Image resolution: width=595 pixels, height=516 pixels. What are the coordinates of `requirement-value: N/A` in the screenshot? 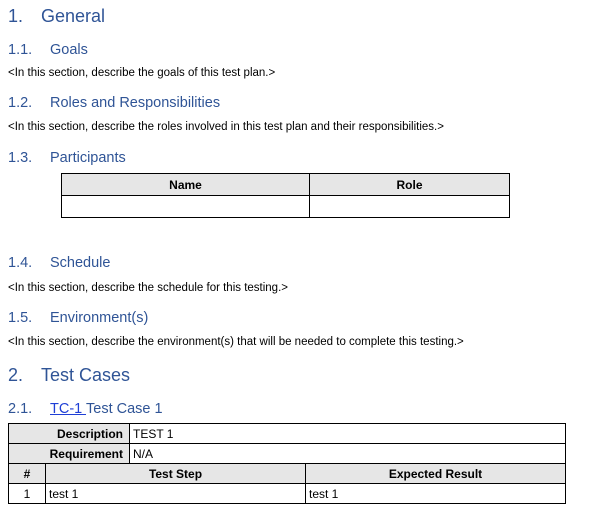 It's located at (347, 453).